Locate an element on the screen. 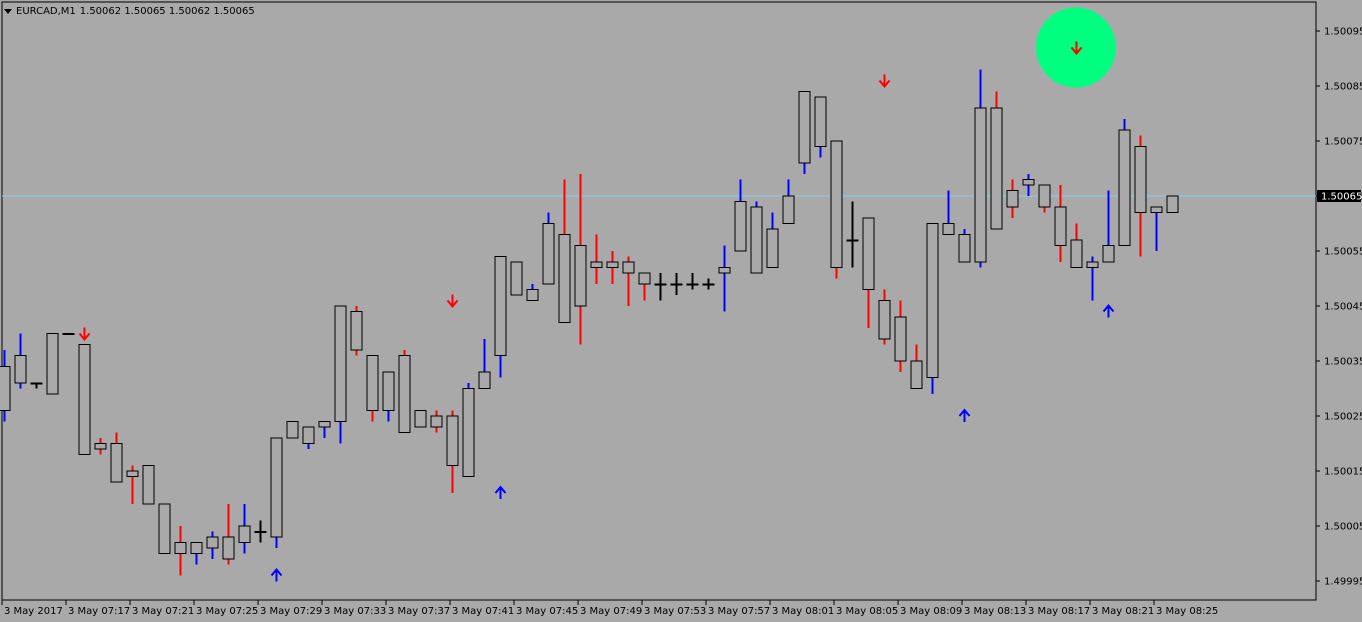 This screenshot has height=622, width=1362. y-tick-label: 1.50005 is located at coordinates (1343, 527).